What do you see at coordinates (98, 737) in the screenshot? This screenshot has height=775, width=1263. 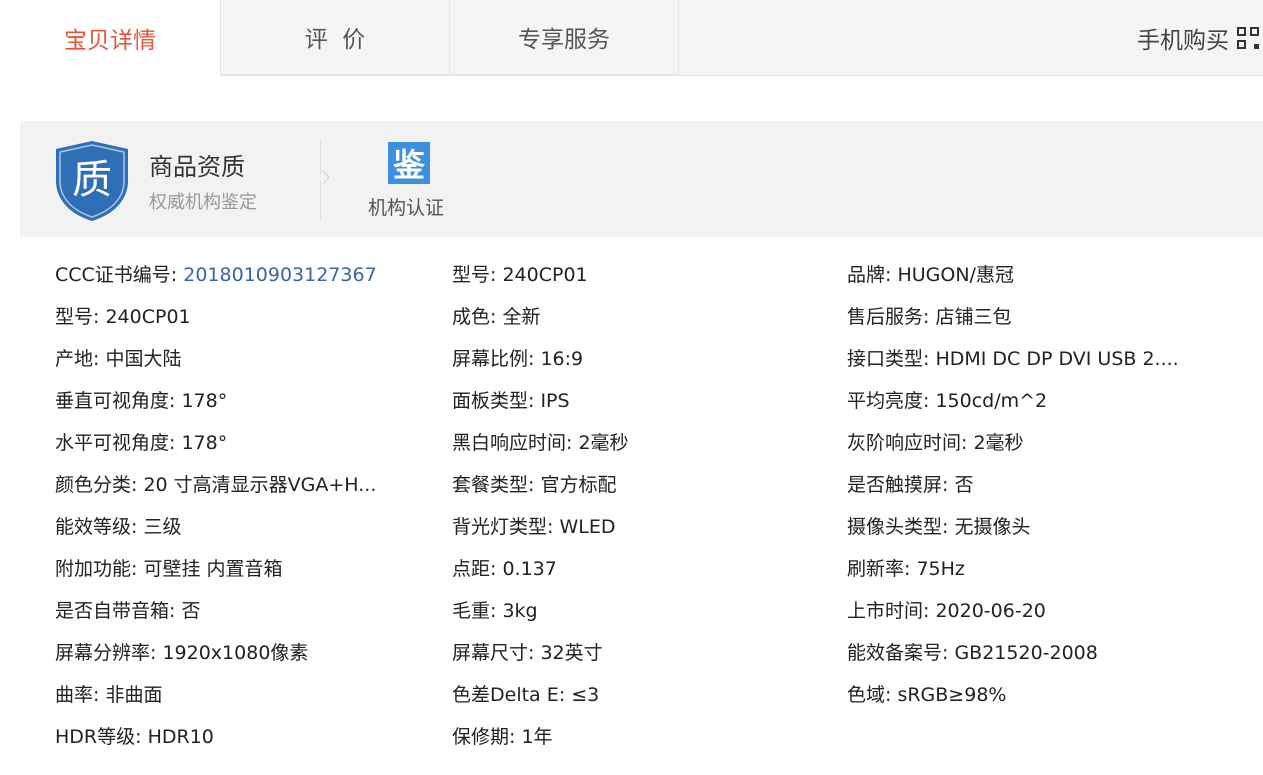 I see `attribute-label: HDR等级:` at bounding box center [98, 737].